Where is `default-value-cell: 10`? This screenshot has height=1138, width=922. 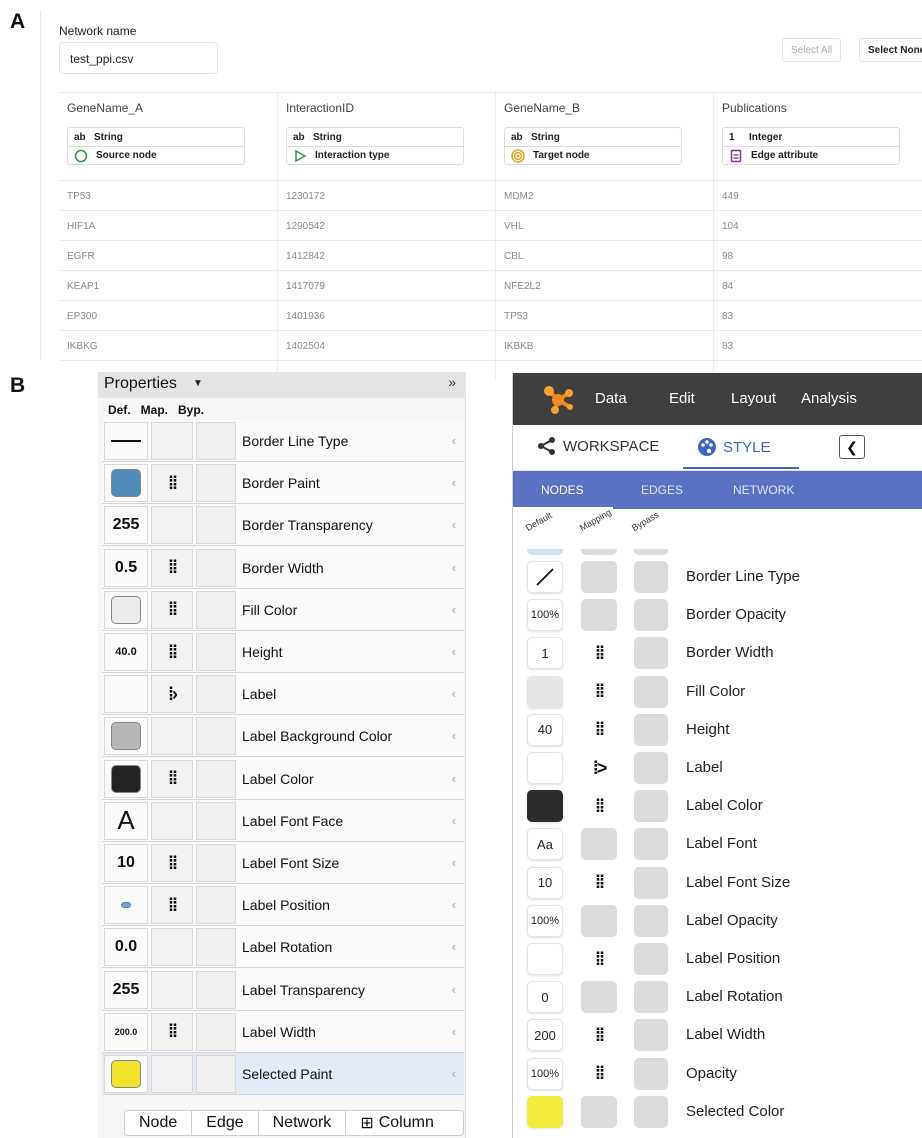 default-value-cell: 10 is located at coordinates (545, 882).